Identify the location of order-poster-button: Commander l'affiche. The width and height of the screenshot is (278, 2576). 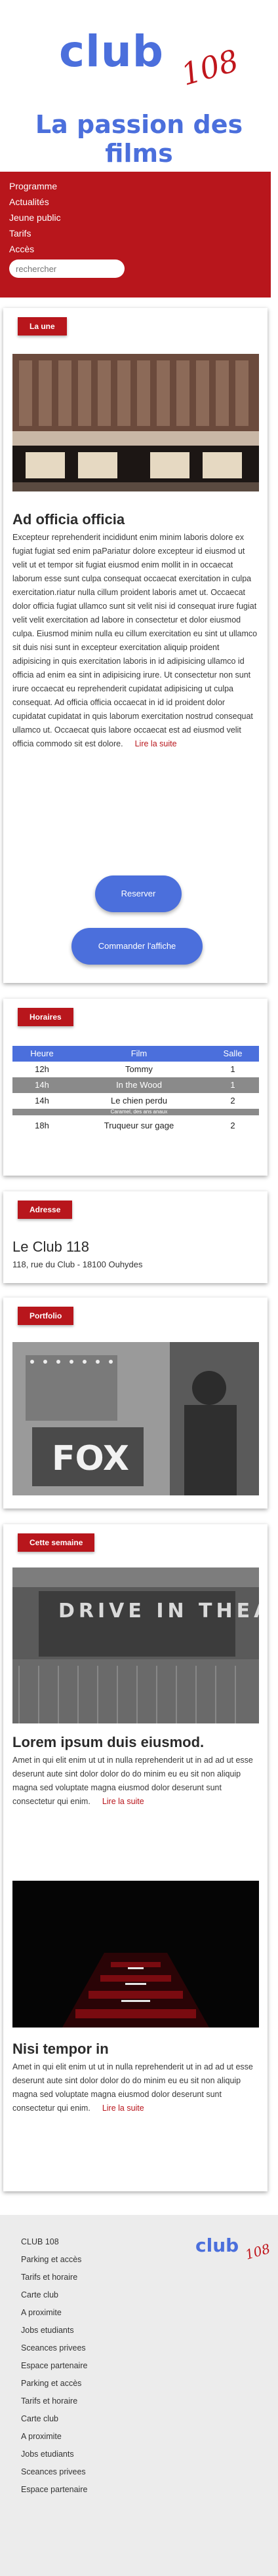
(137, 946).